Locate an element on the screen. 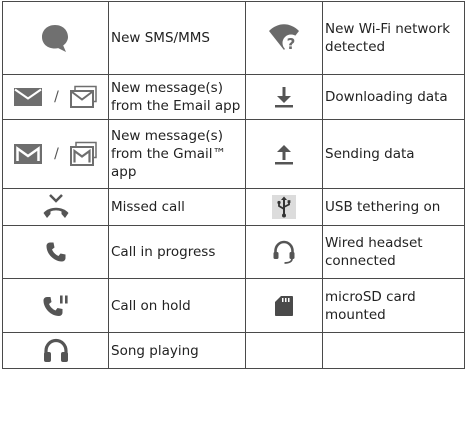  icon-description: Call in progress is located at coordinates (163, 252).